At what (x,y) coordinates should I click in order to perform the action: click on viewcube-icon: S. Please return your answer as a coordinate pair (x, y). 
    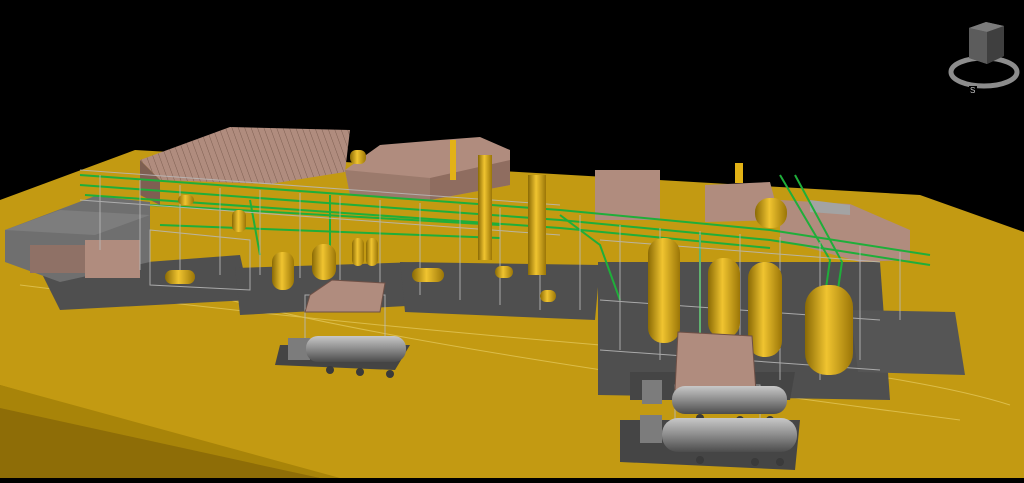
    Looking at the image, I should click on (982, 54).